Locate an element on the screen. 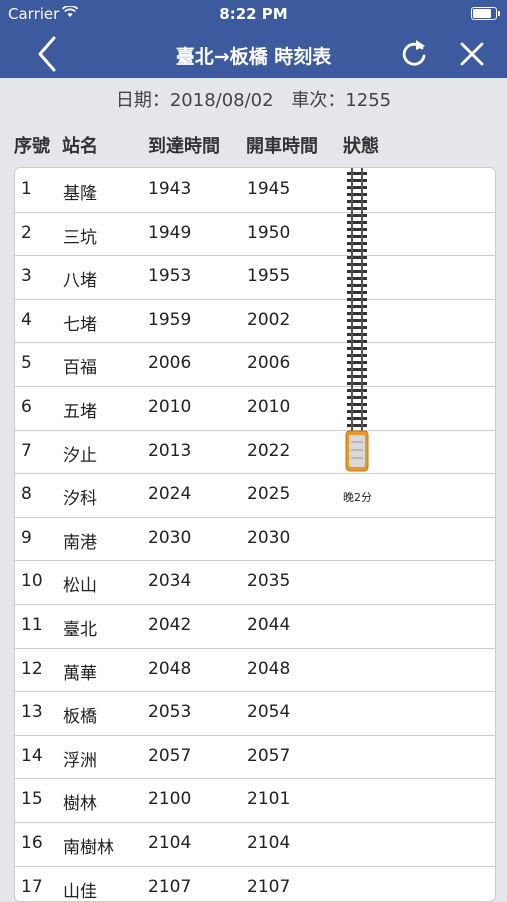 The image size is (507, 902). train-icon is located at coordinates (357, 451).